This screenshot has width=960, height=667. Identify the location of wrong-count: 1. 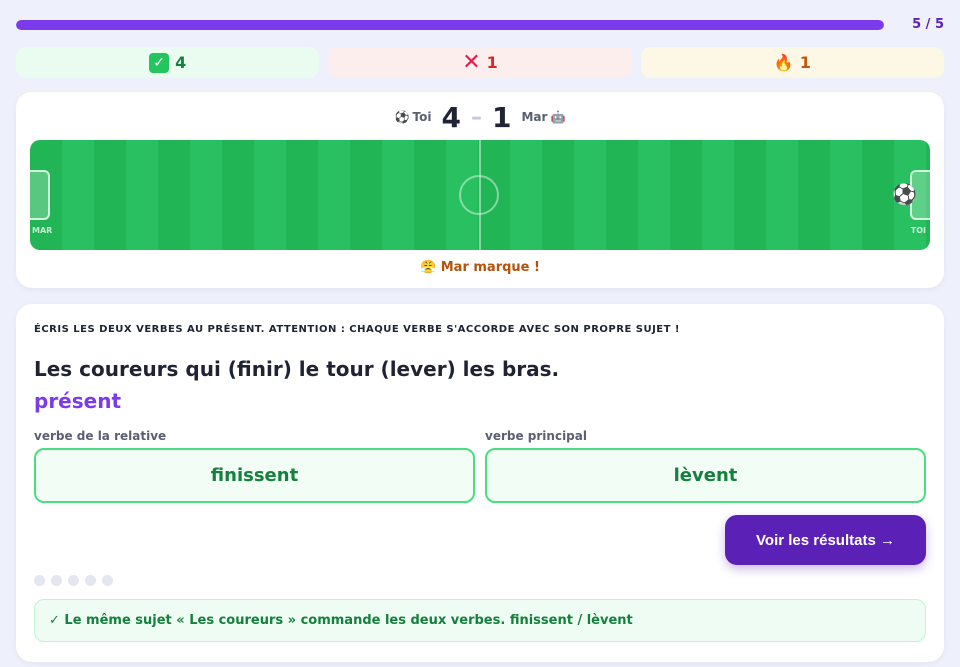
(492, 62).